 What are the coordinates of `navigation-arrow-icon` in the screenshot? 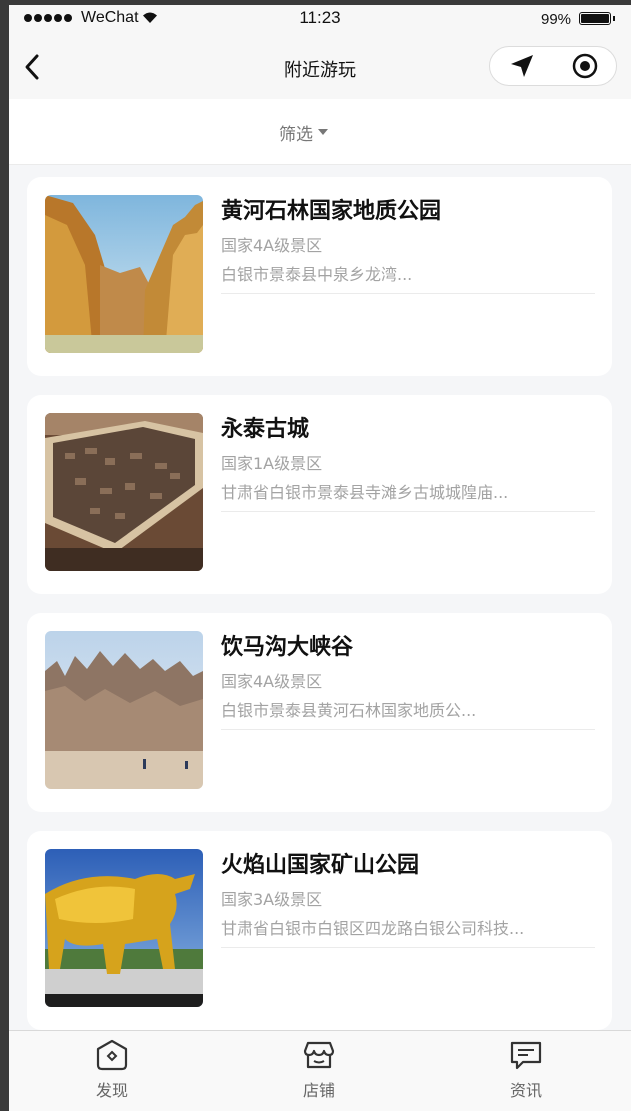 It's located at (522, 66).